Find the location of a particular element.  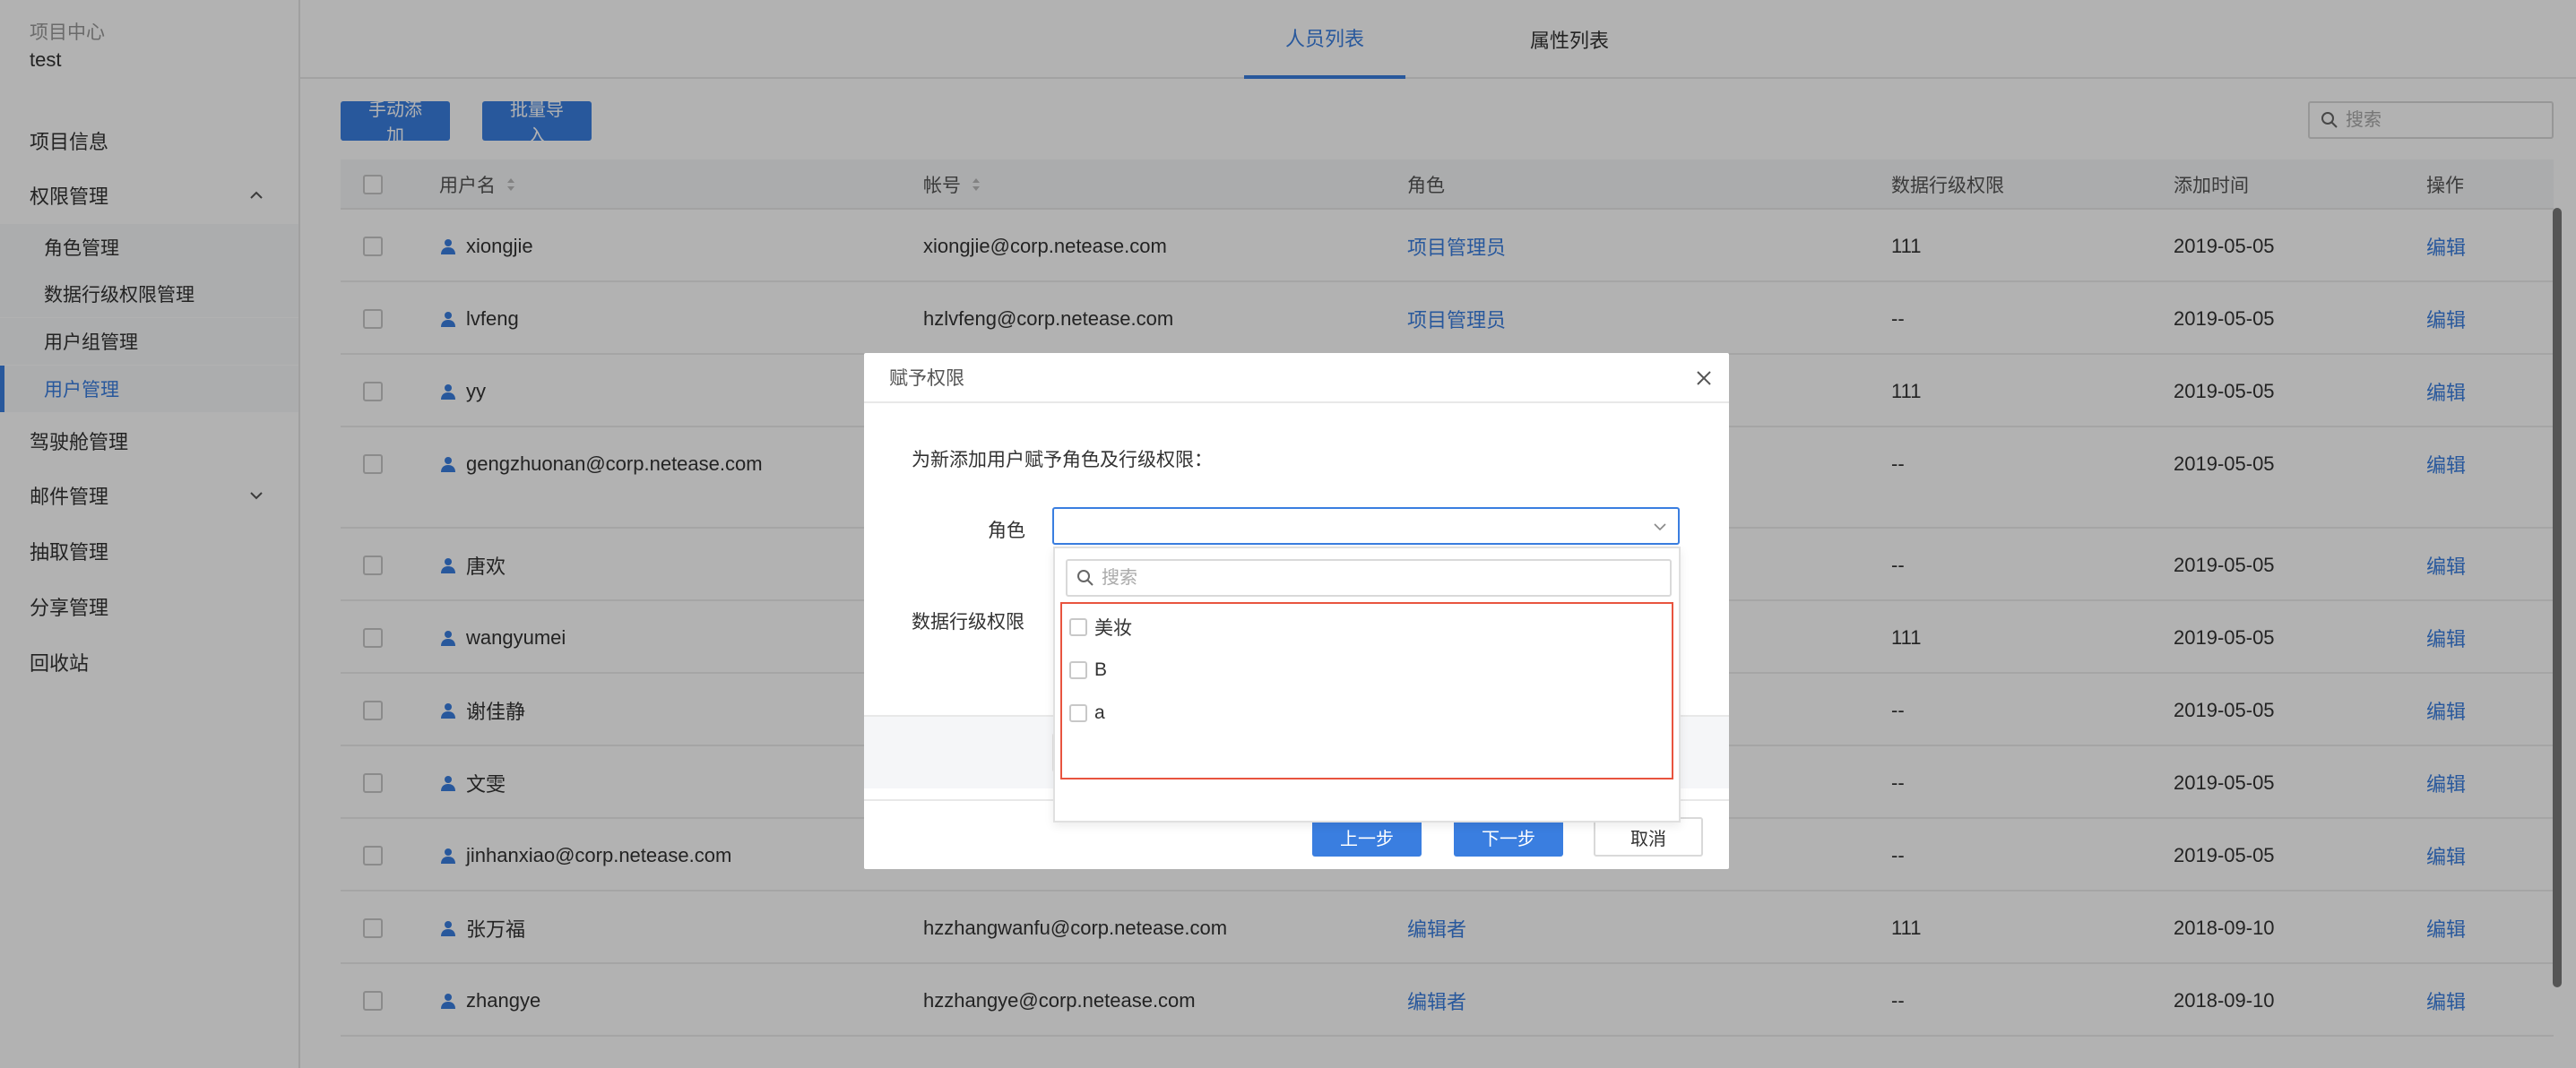

prev-step-button: 上一步 is located at coordinates (1367, 837).